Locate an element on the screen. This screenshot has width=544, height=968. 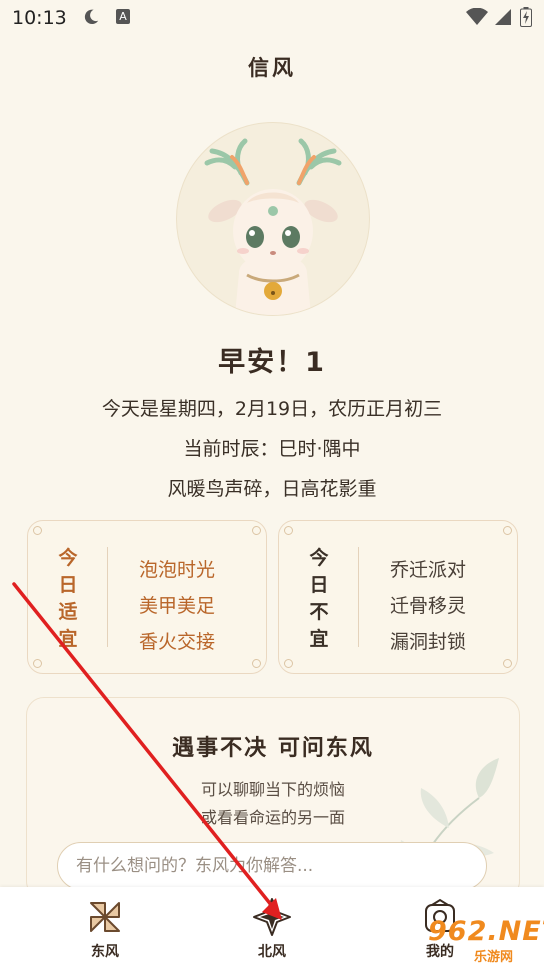
greeting: 早安！1 is located at coordinates (272, 362).